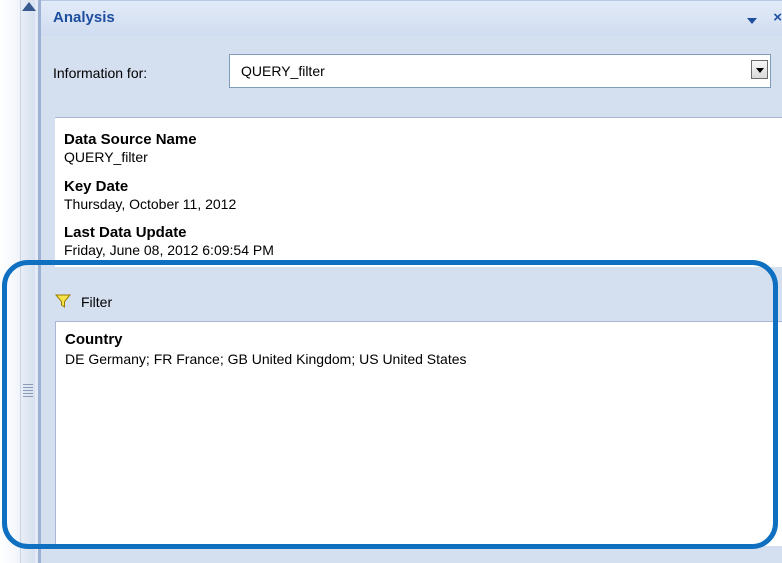 Image resolution: width=782 pixels, height=563 pixels. I want to click on collapse-up-icon, so click(29, 6).